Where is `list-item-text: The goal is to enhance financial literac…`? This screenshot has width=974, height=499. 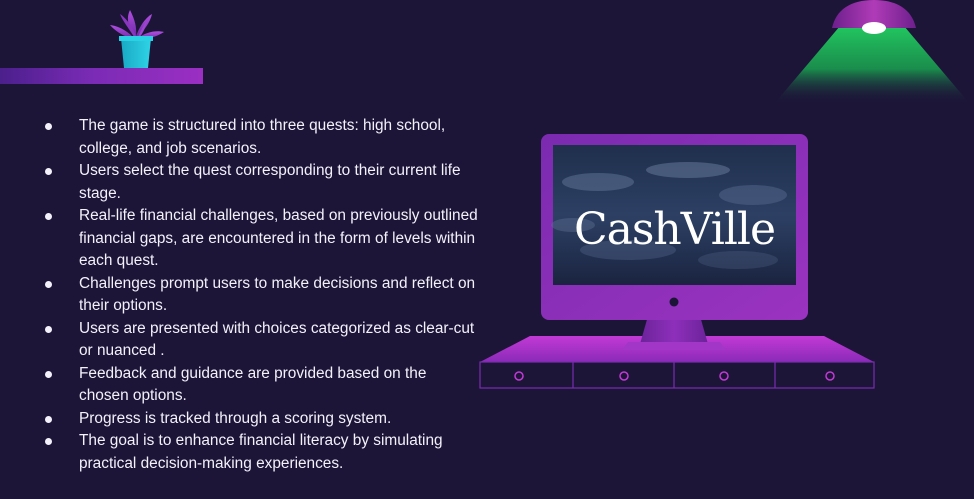 list-item-text: The goal is to enhance financial literac… is located at coordinates (261, 452).